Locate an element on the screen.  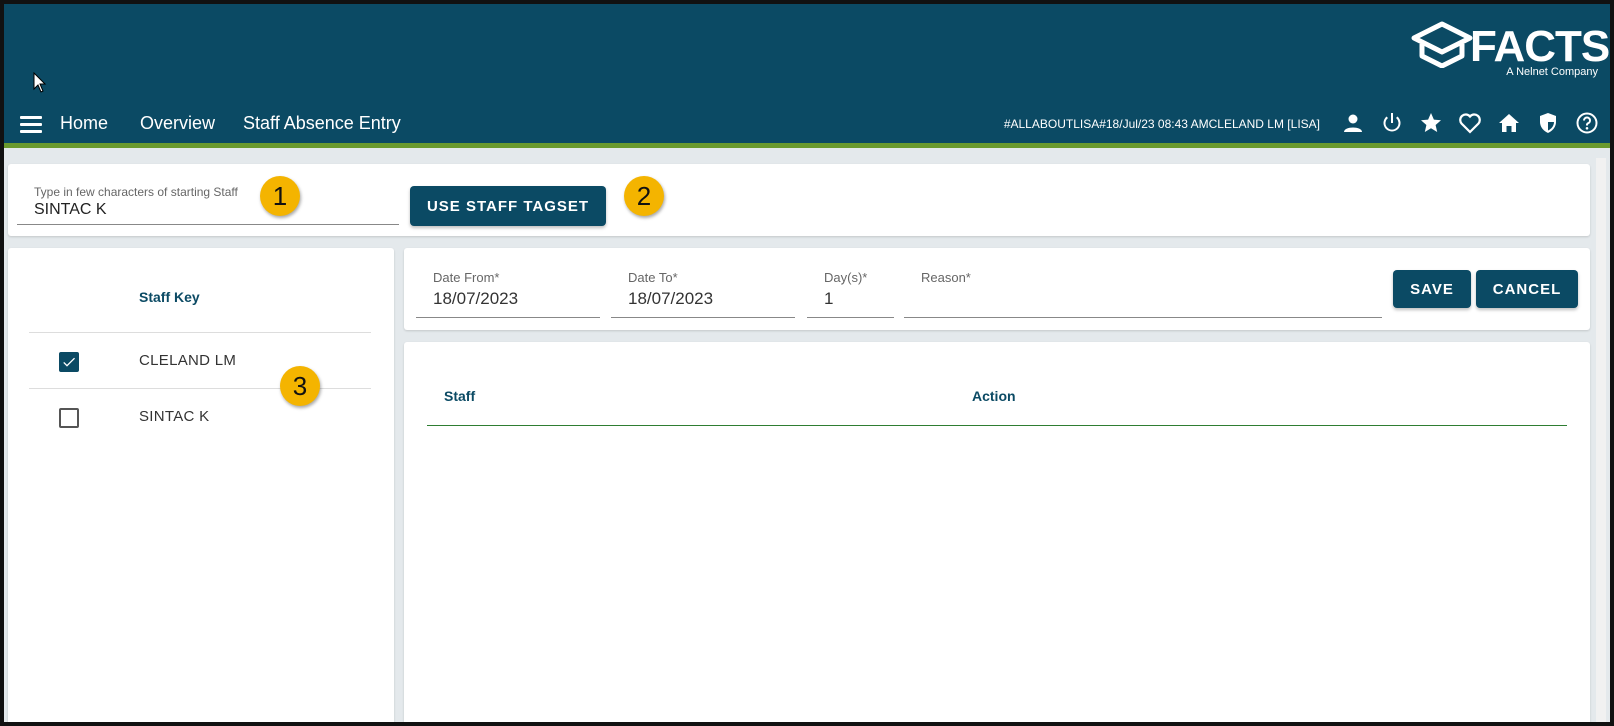
date-to-field: Date To* 18/07/2023 is located at coordinates (703, 292).